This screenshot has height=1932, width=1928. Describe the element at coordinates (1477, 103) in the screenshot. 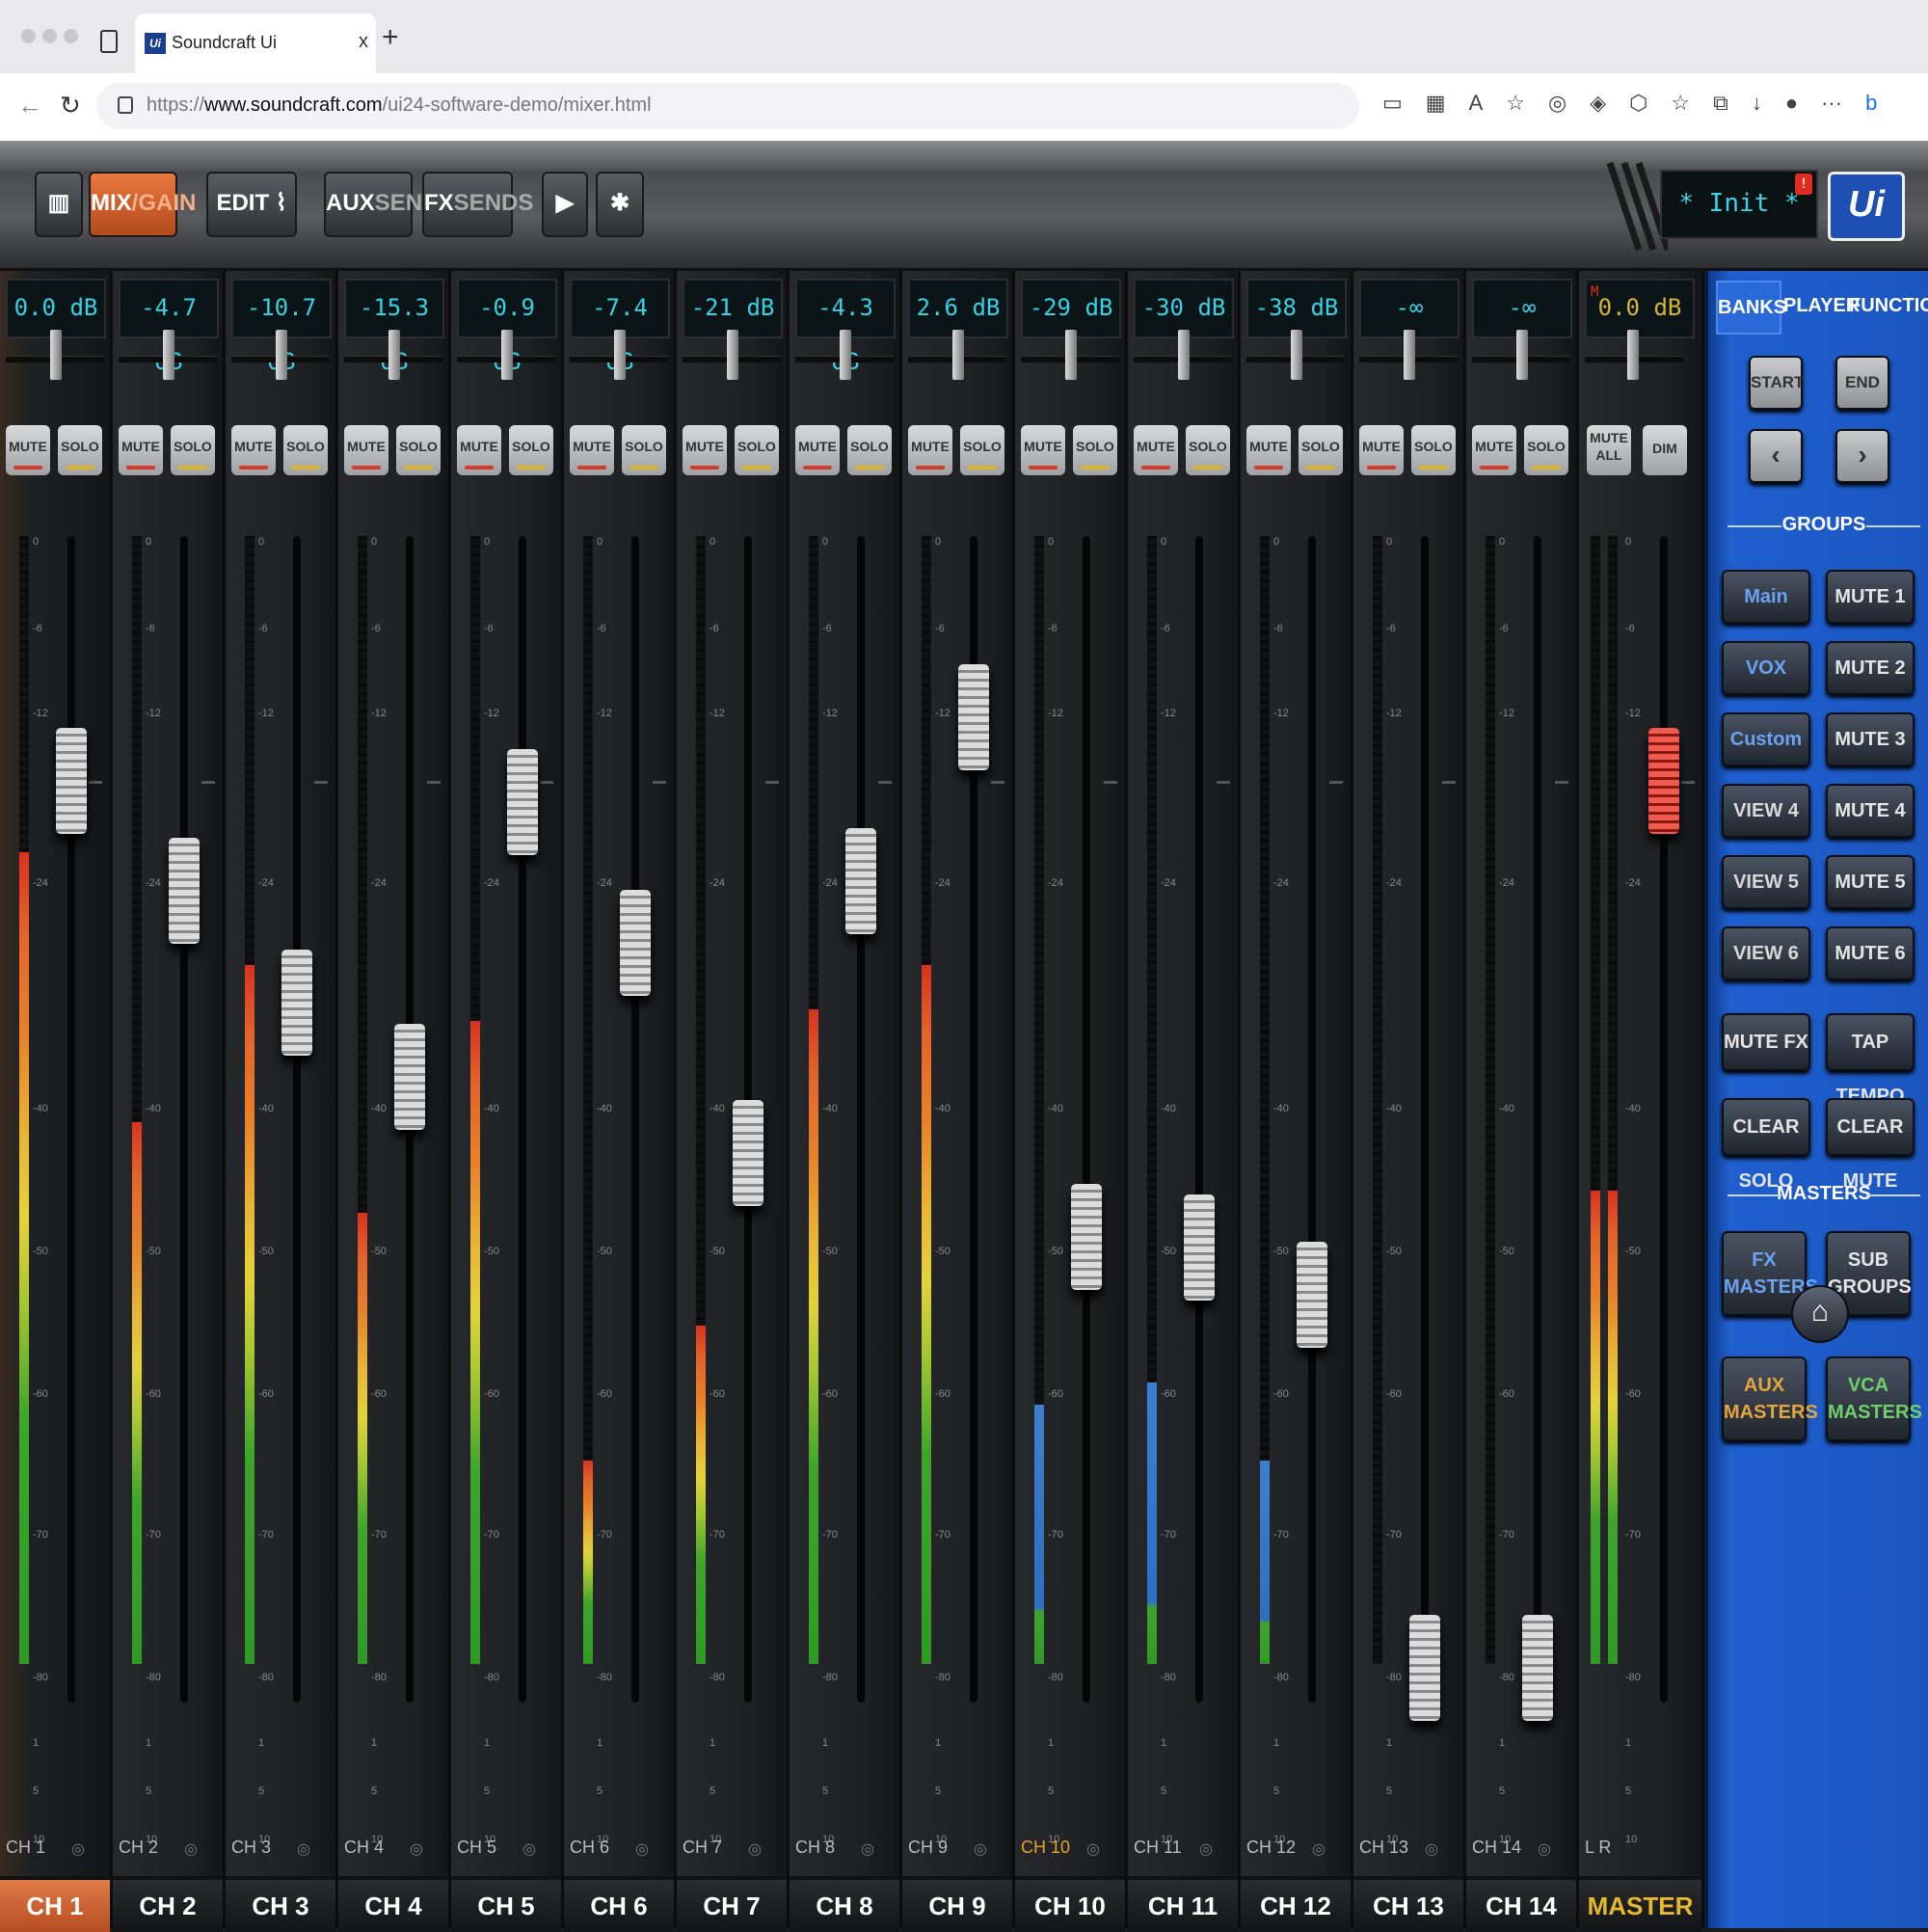

I see `read-aloud-icon: A` at that location.